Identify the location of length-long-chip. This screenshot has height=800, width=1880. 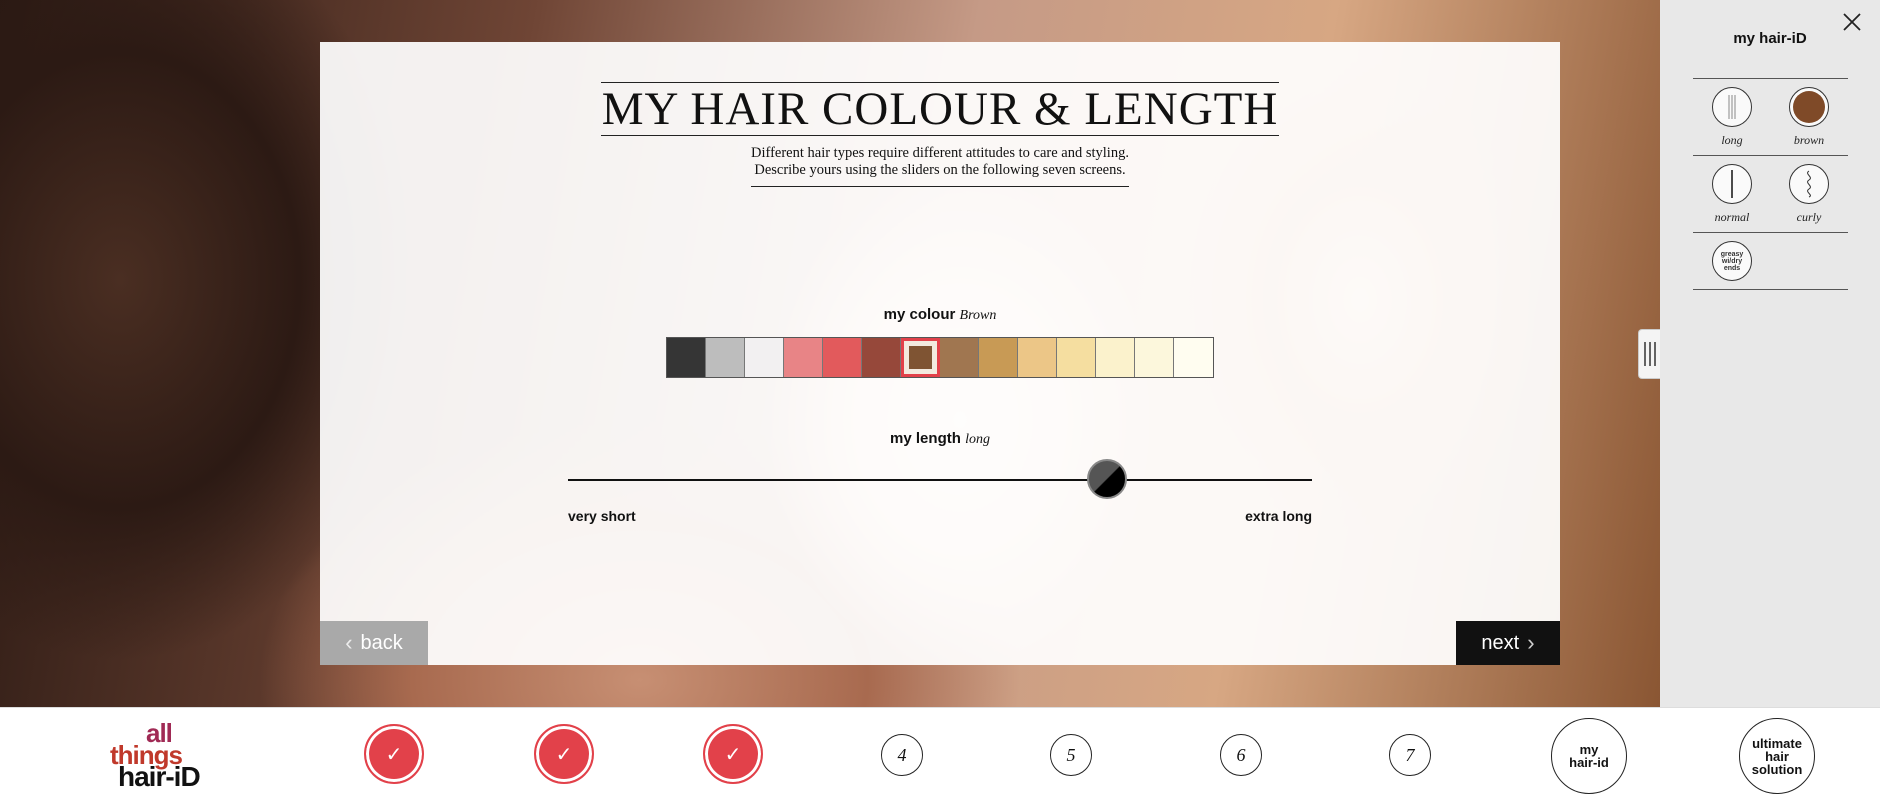
(1732, 107).